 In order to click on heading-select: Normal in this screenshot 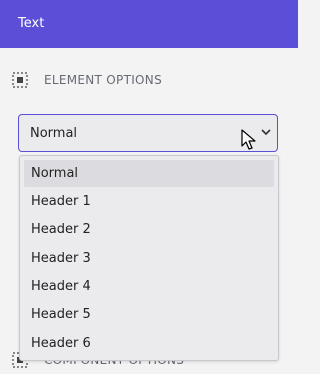, I will do `click(148, 133)`.